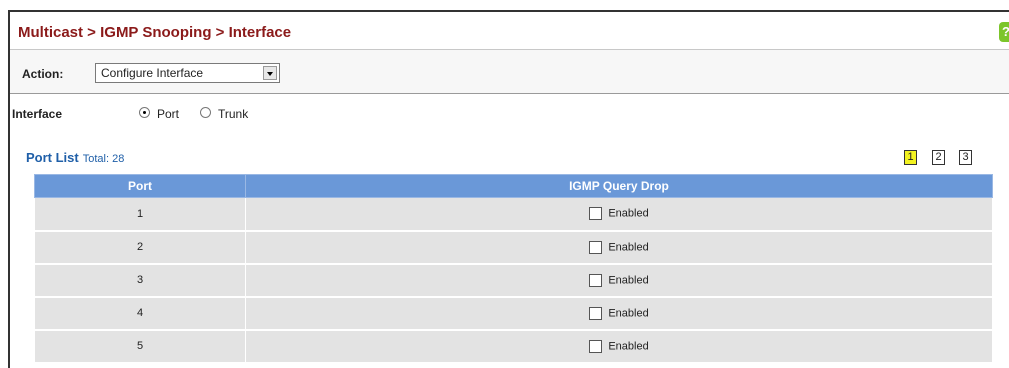  What do you see at coordinates (144, 112) in the screenshot?
I see `radio-port` at bounding box center [144, 112].